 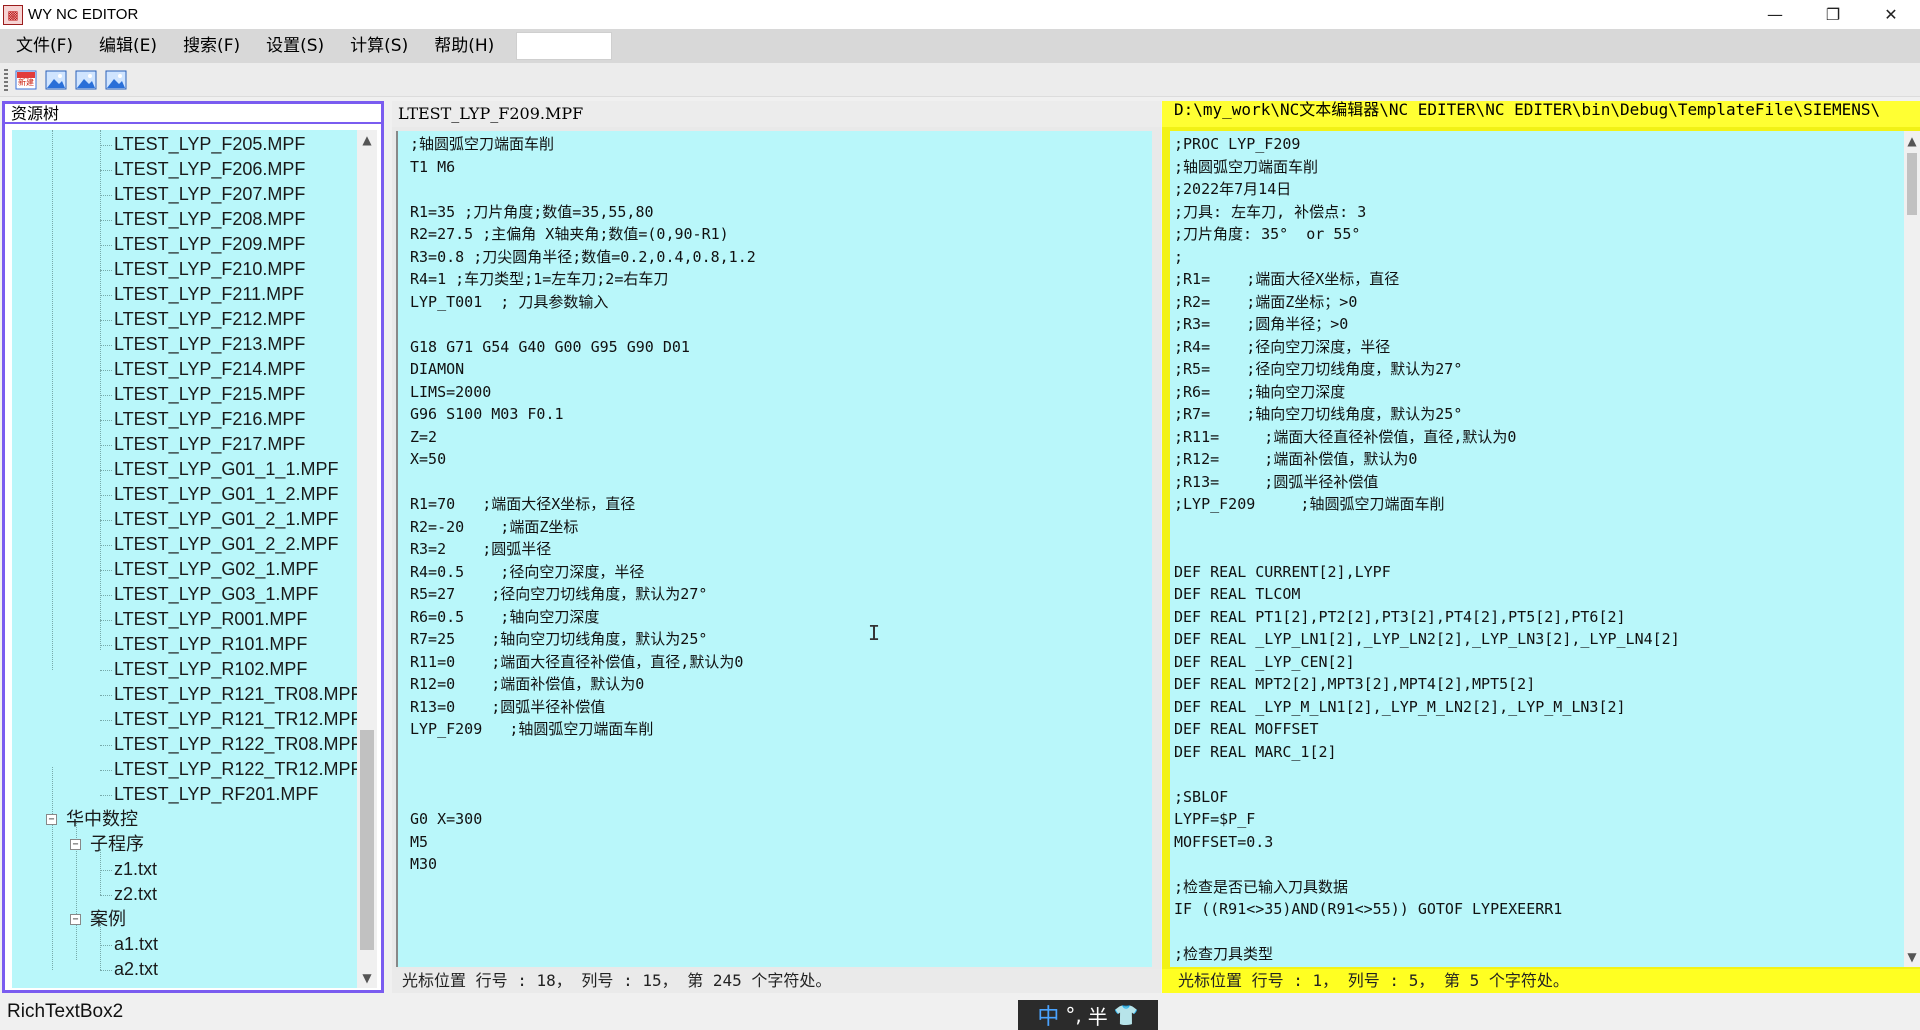 I want to click on minimize-button: —, so click(x=1775, y=14).